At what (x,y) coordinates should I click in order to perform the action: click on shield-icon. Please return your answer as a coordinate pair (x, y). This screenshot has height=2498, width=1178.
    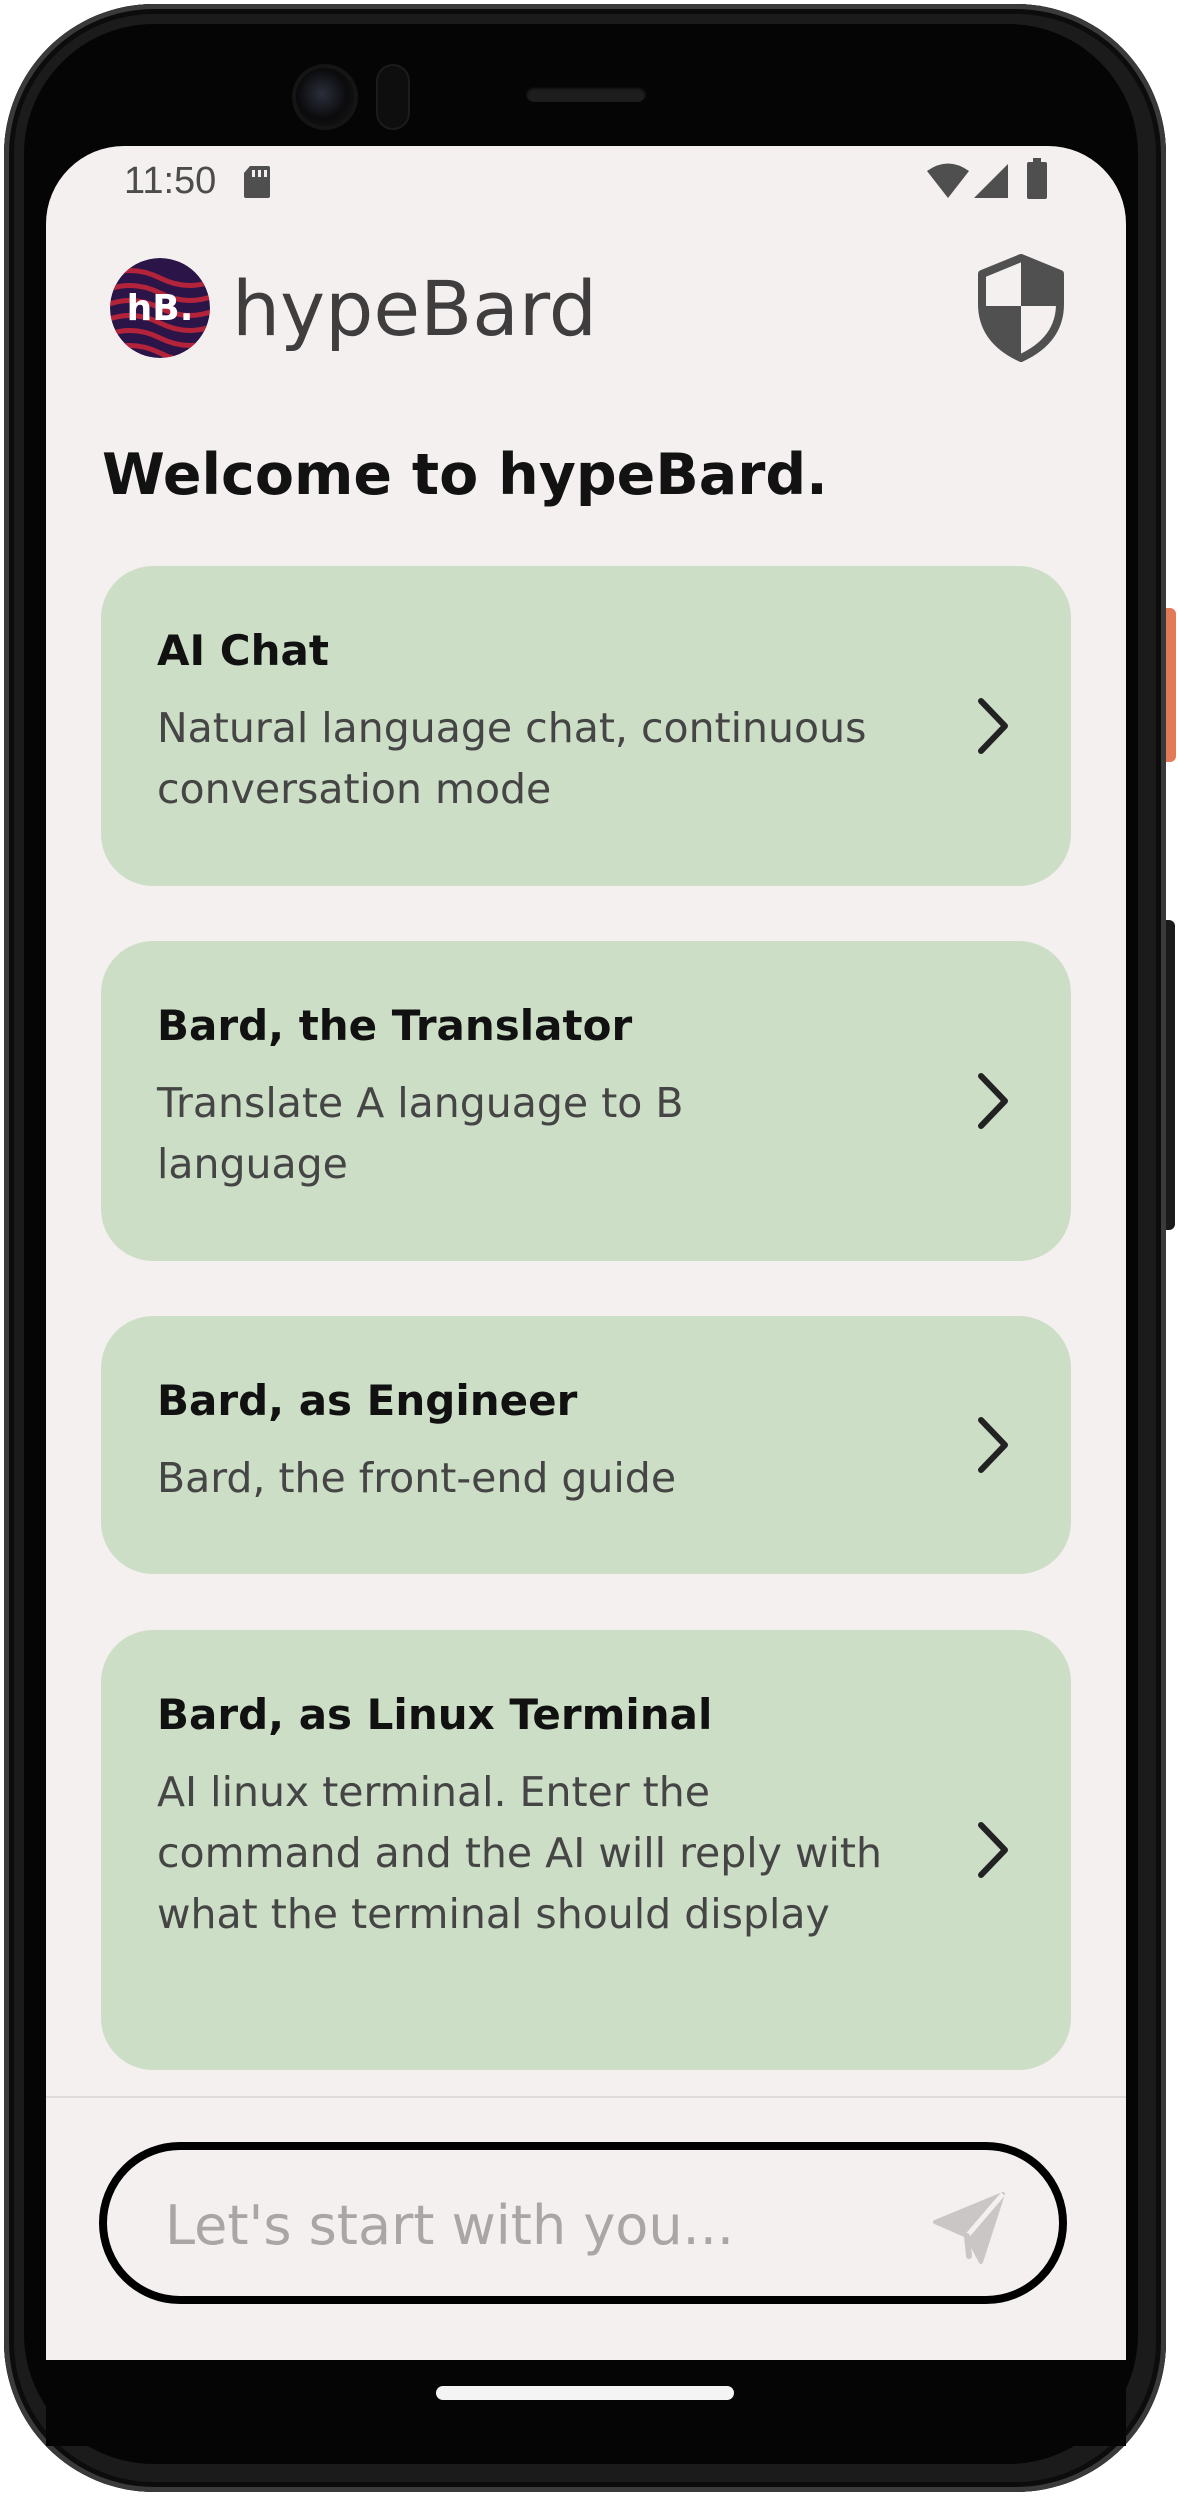
    Looking at the image, I should click on (1021, 308).